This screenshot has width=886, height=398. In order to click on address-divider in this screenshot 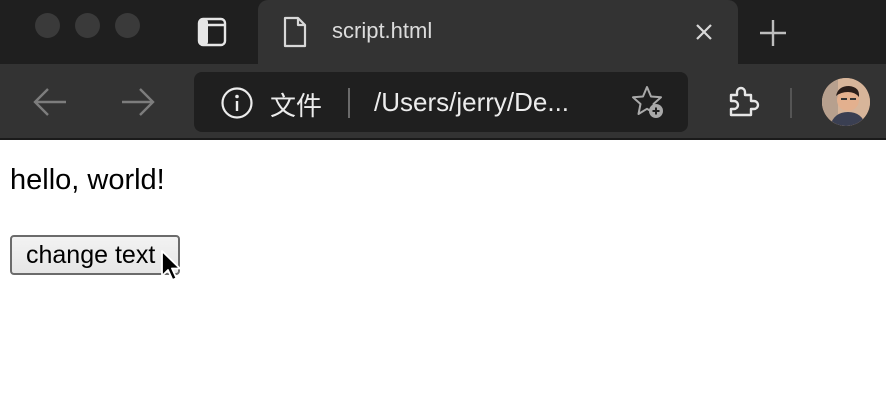, I will do `click(349, 103)`.